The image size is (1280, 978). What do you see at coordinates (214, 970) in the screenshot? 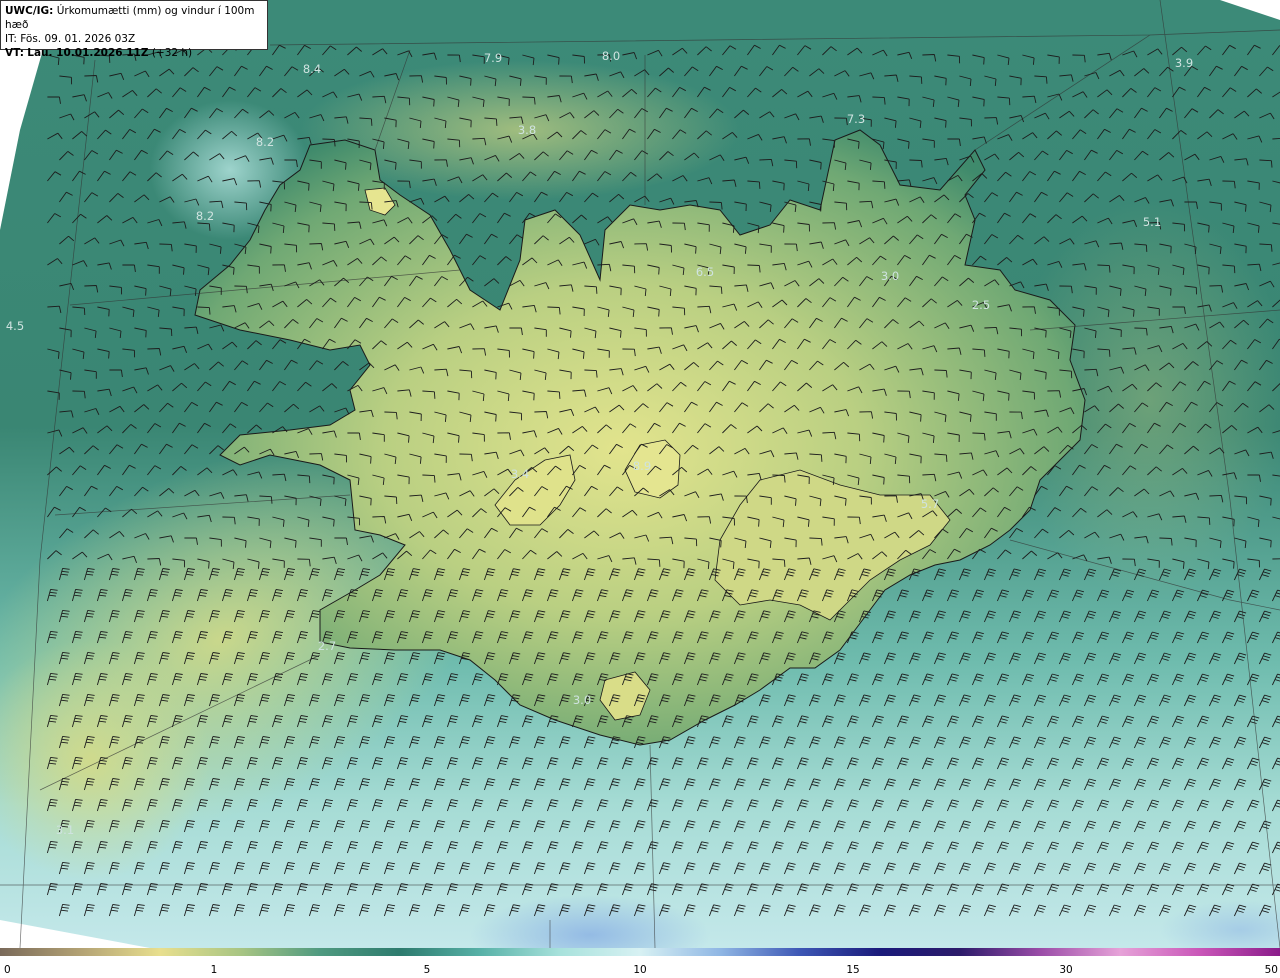
I see `colorbar-tick: 1` at bounding box center [214, 970].